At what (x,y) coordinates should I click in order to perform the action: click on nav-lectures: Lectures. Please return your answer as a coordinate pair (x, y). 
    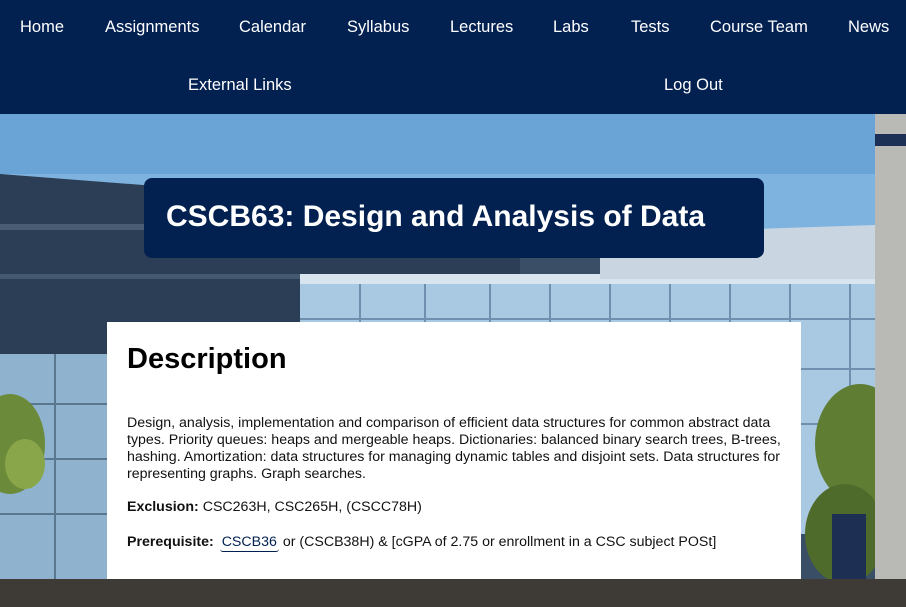
    Looking at the image, I should click on (481, 27).